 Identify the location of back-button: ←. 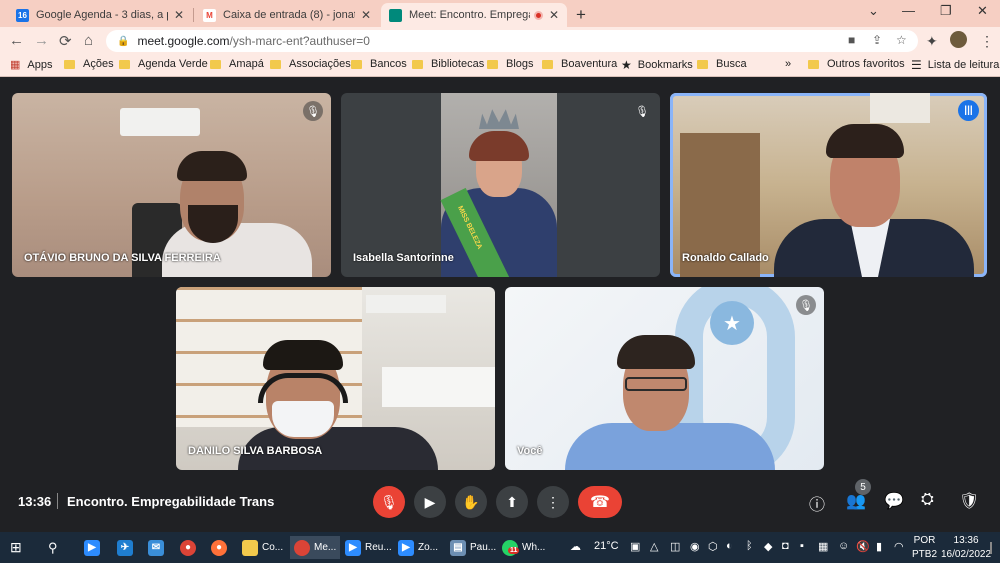
(16, 40).